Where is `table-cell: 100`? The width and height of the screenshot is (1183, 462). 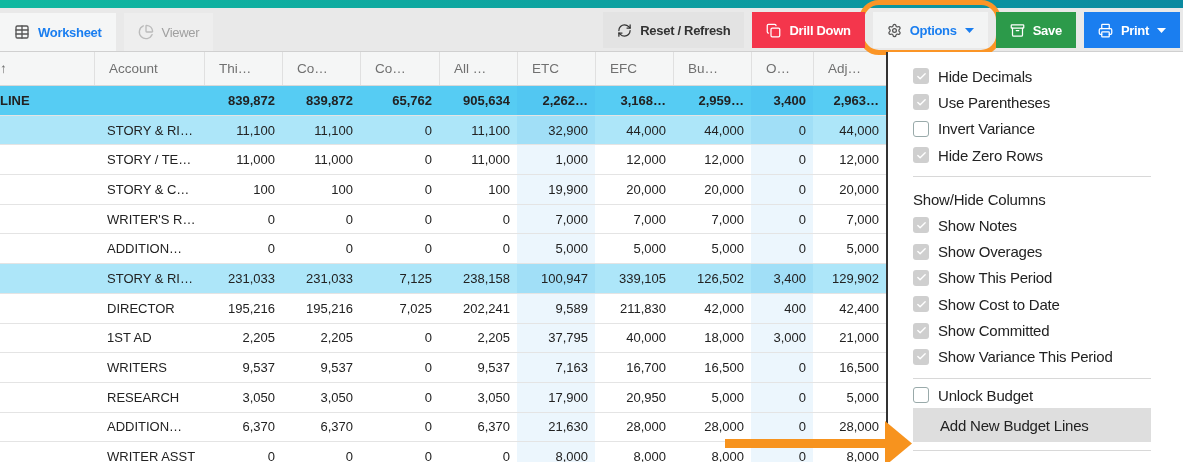
table-cell: 100 is located at coordinates (342, 189).